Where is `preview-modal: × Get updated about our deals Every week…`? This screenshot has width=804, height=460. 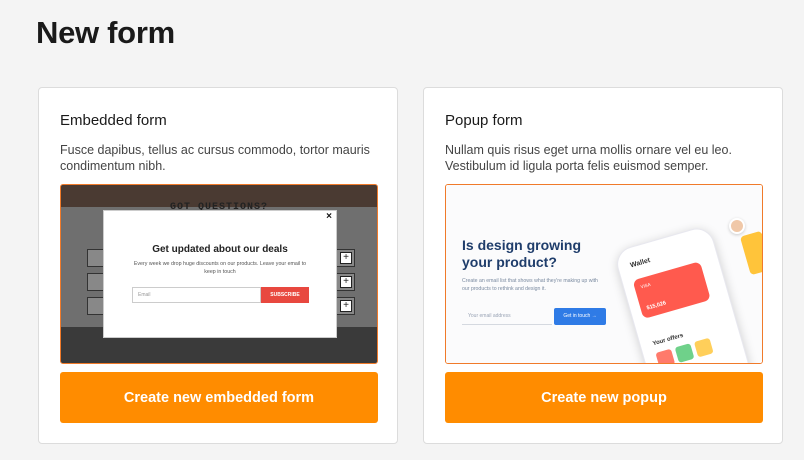 preview-modal: × Get updated about our deals Every week… is located at coordinates (220, 274).